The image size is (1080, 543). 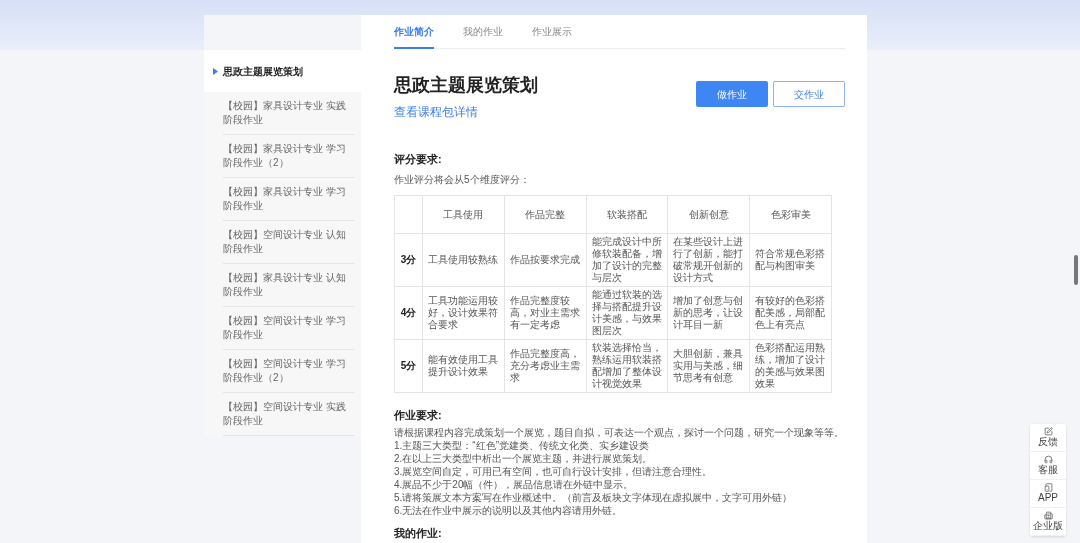 What do you see at coordinates (790, 259) in the screenshot?
I see `table-cell: 符合常规色彩搭配与构图审美` at bounding box center [790, 259].